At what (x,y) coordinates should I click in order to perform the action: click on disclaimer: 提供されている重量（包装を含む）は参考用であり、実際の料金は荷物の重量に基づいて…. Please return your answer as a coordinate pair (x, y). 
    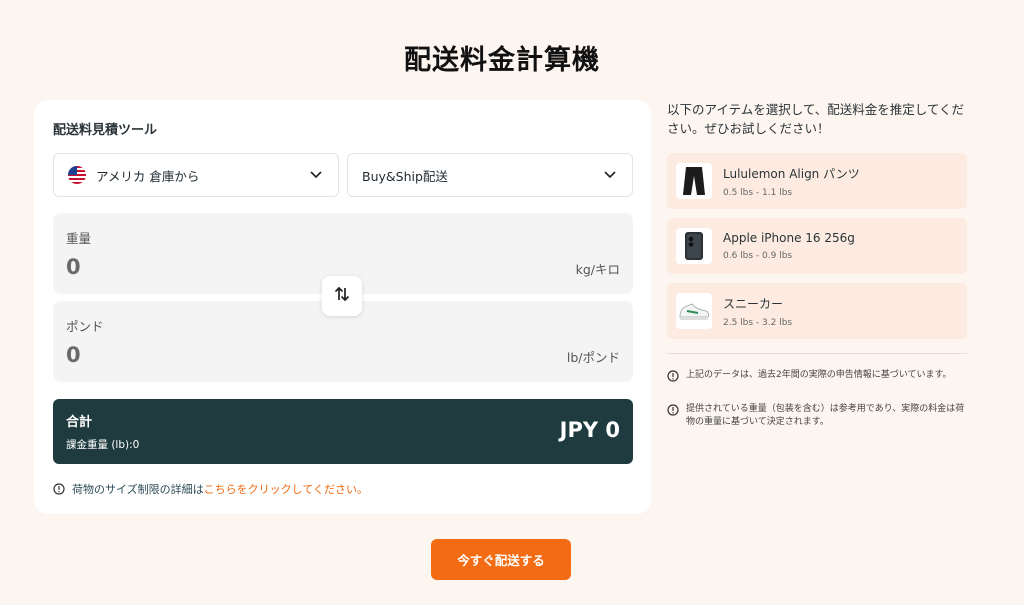
    Looking at the image, I should click on (817, 416).